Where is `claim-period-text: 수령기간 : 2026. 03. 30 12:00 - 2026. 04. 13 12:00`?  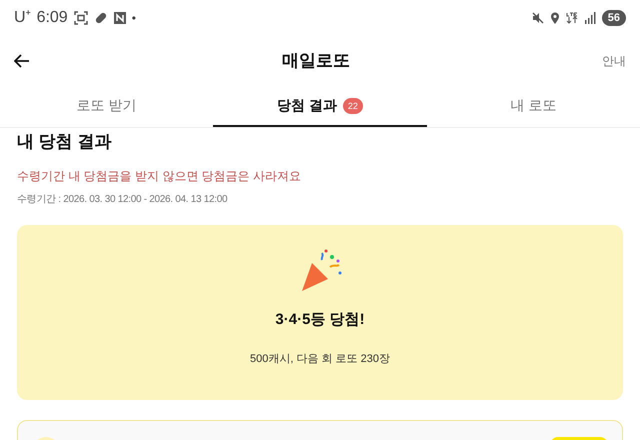 claim-period-text: 수령기간 : 2026. 03. 30 12:00 - 2026. 04. 13 12:00 is located at coordinates (122, 199).